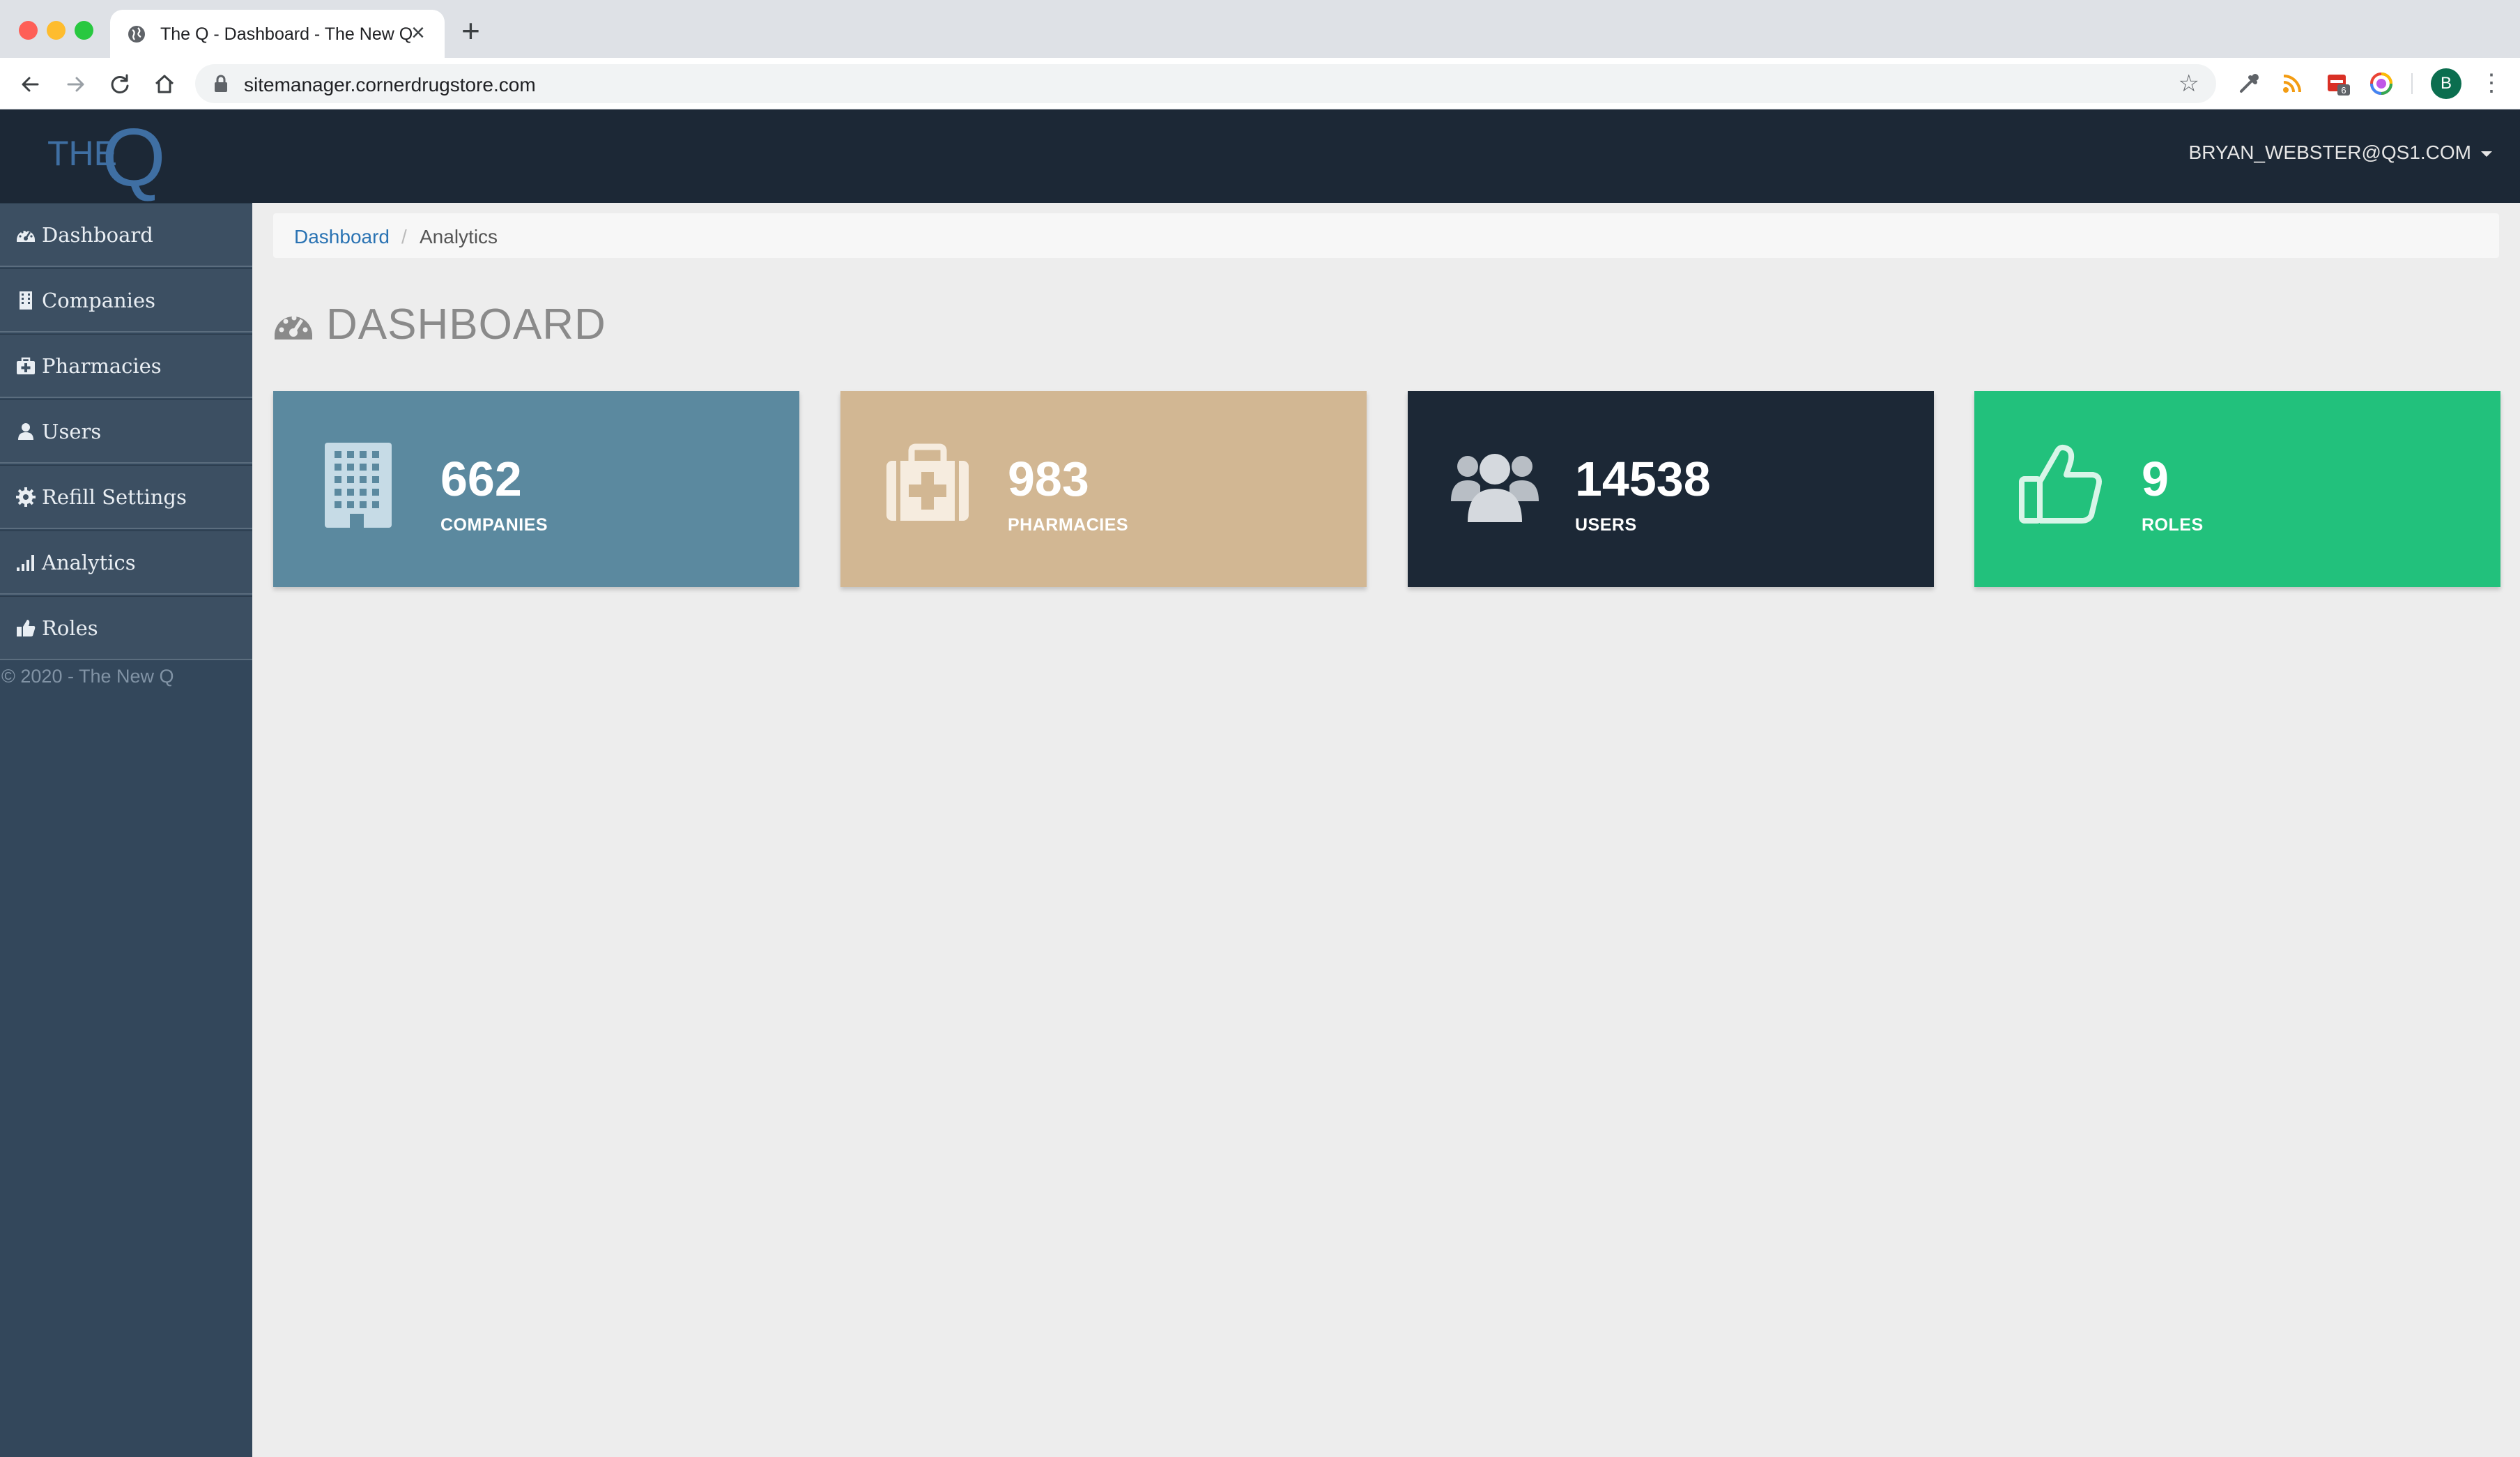 This screenshot has width=2520, height=1457. What do you see at coordinates (481, 479) in the screenshot?
I see `companies-count: 662` at bounding box center [481, 479].